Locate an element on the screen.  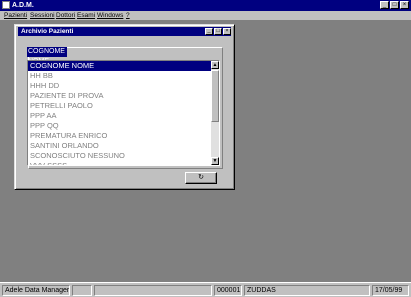
list-item: SCONOSCIUTO NESSUNO is located at coordinates (120, 156).